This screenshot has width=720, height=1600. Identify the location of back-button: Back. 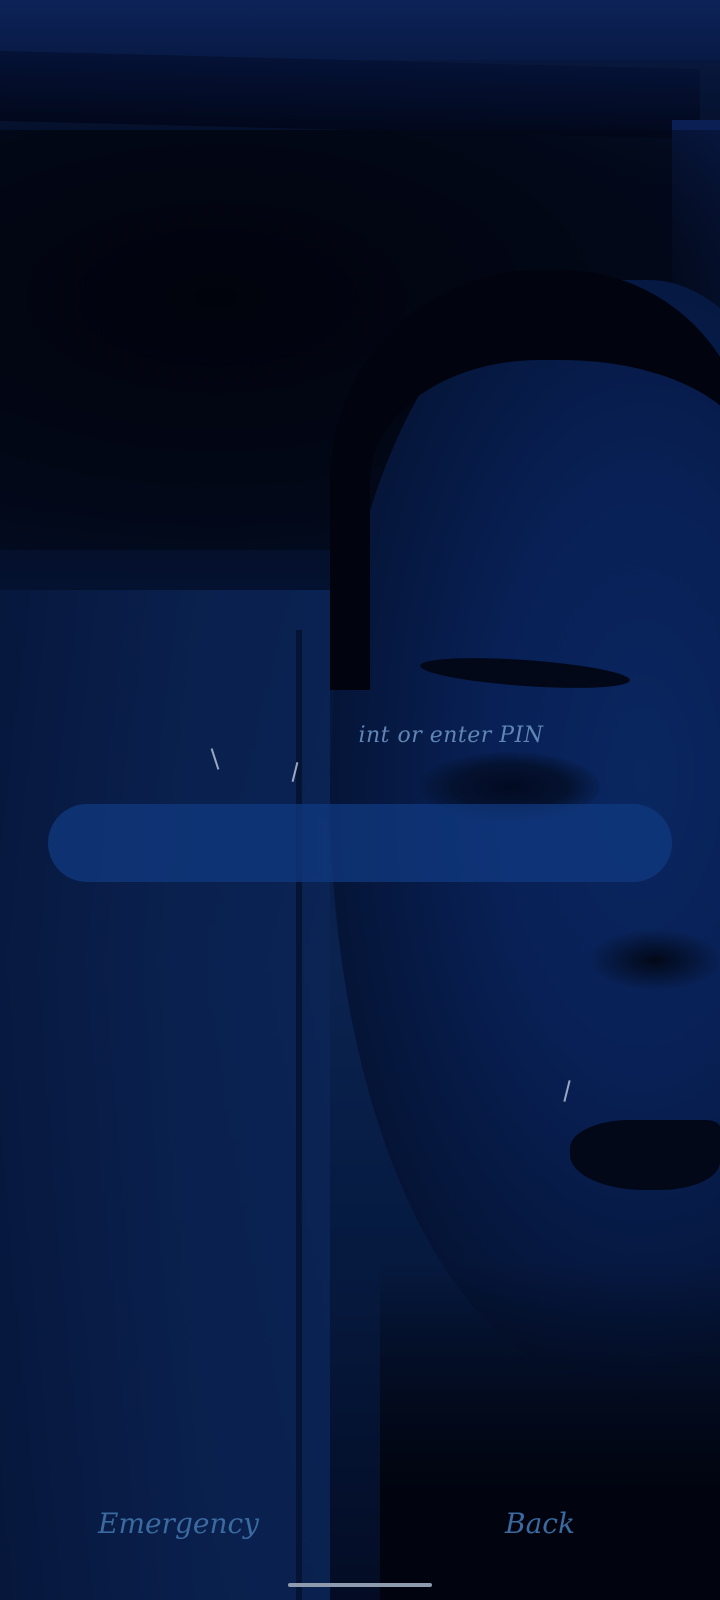
(540, 1524).